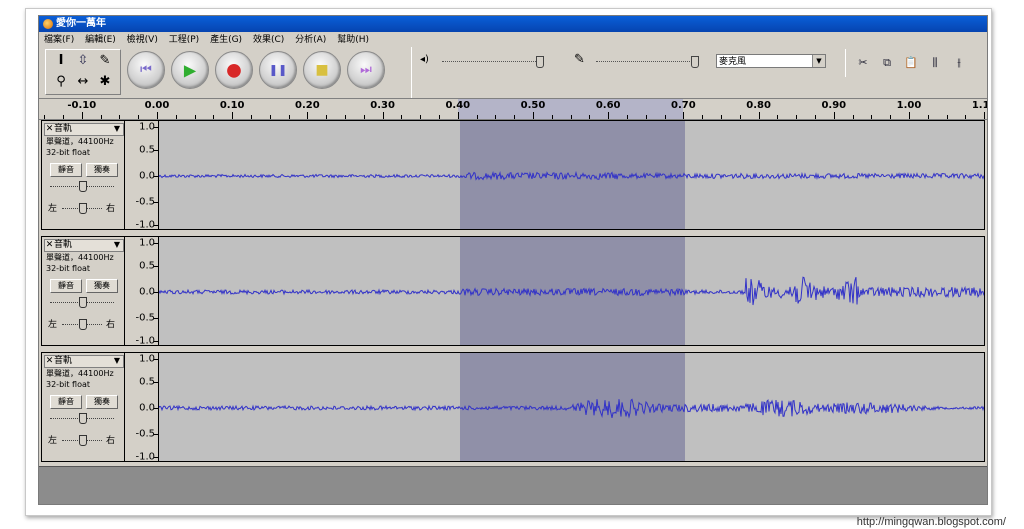  I want to click on record-button: ●, so click(234, 70).